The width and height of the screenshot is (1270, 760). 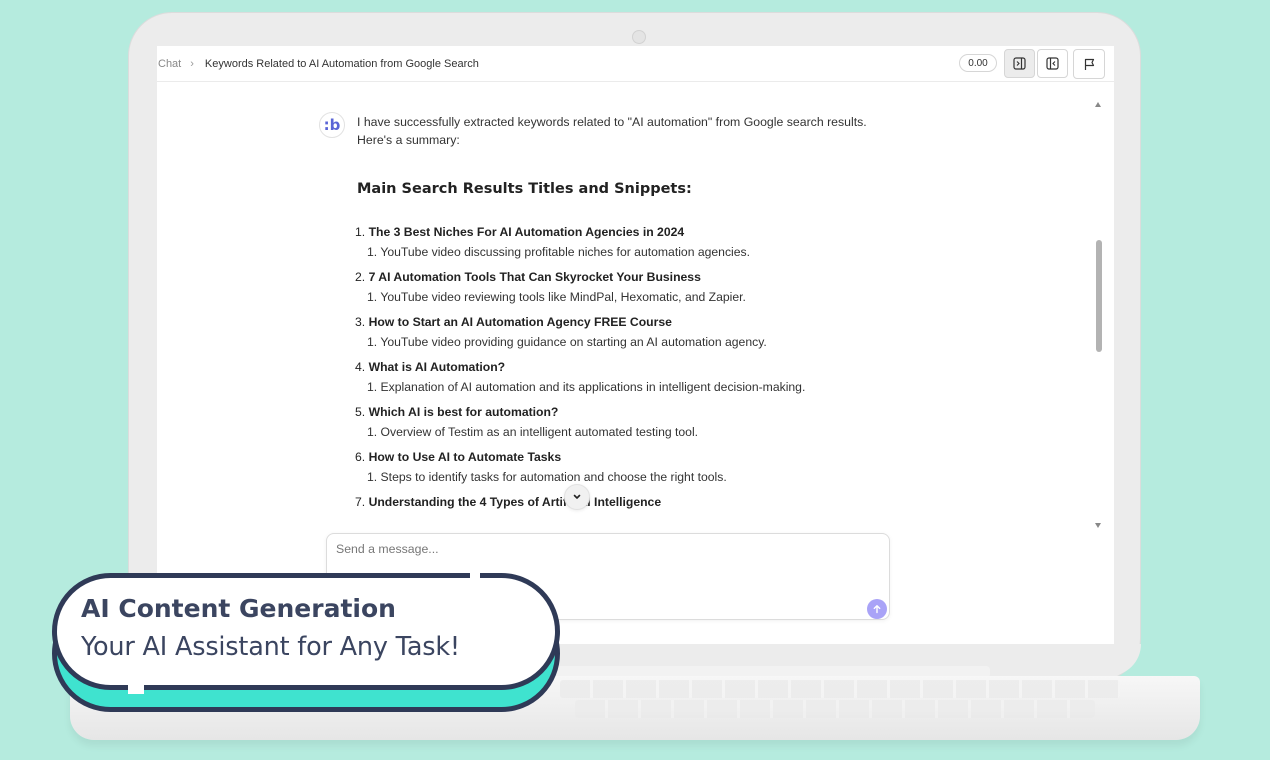 I want to click on laptop-keyboard-row, so click(x=835, y=709).